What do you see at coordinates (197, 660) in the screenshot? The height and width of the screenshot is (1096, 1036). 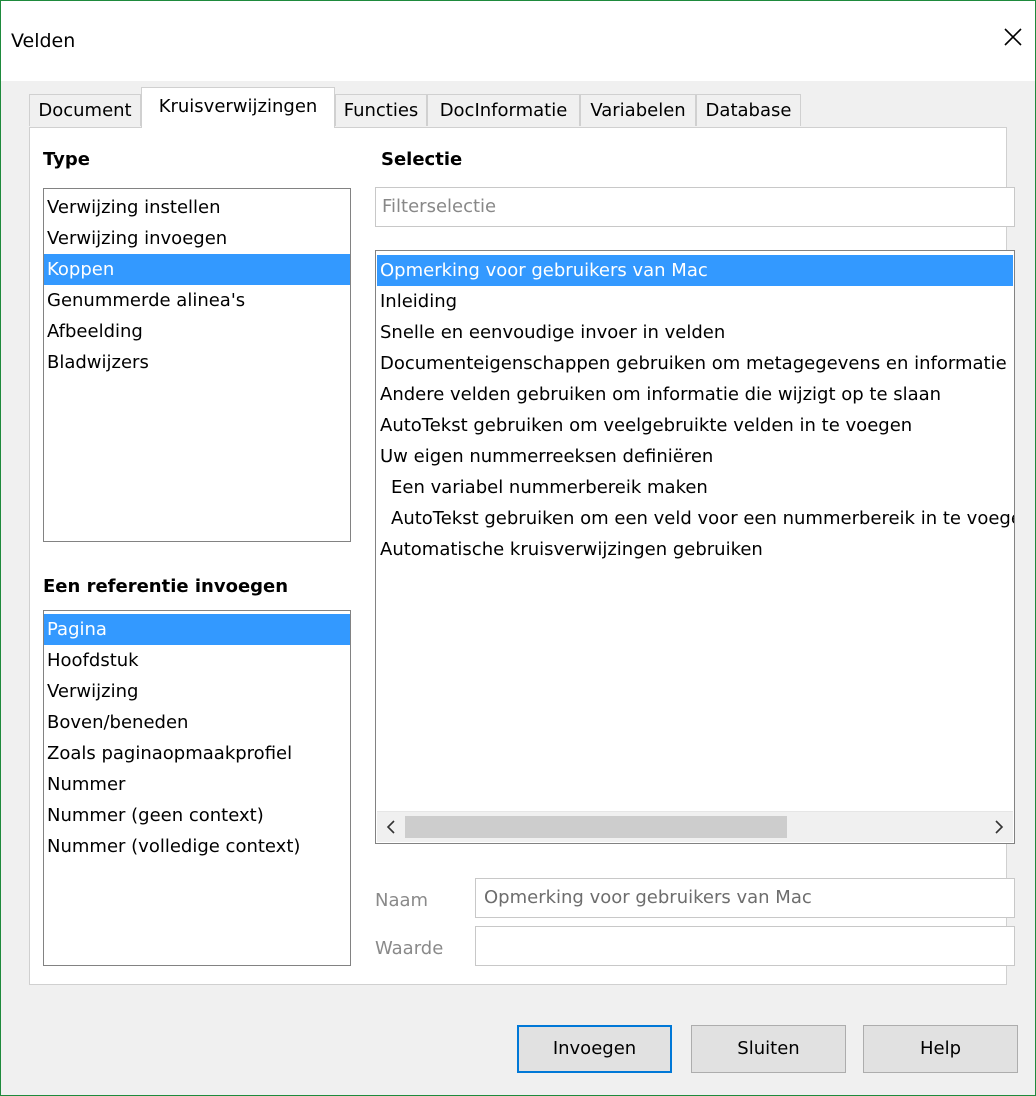 I see `list-item: Hoofdstuk` at bounding box center [197, 660].